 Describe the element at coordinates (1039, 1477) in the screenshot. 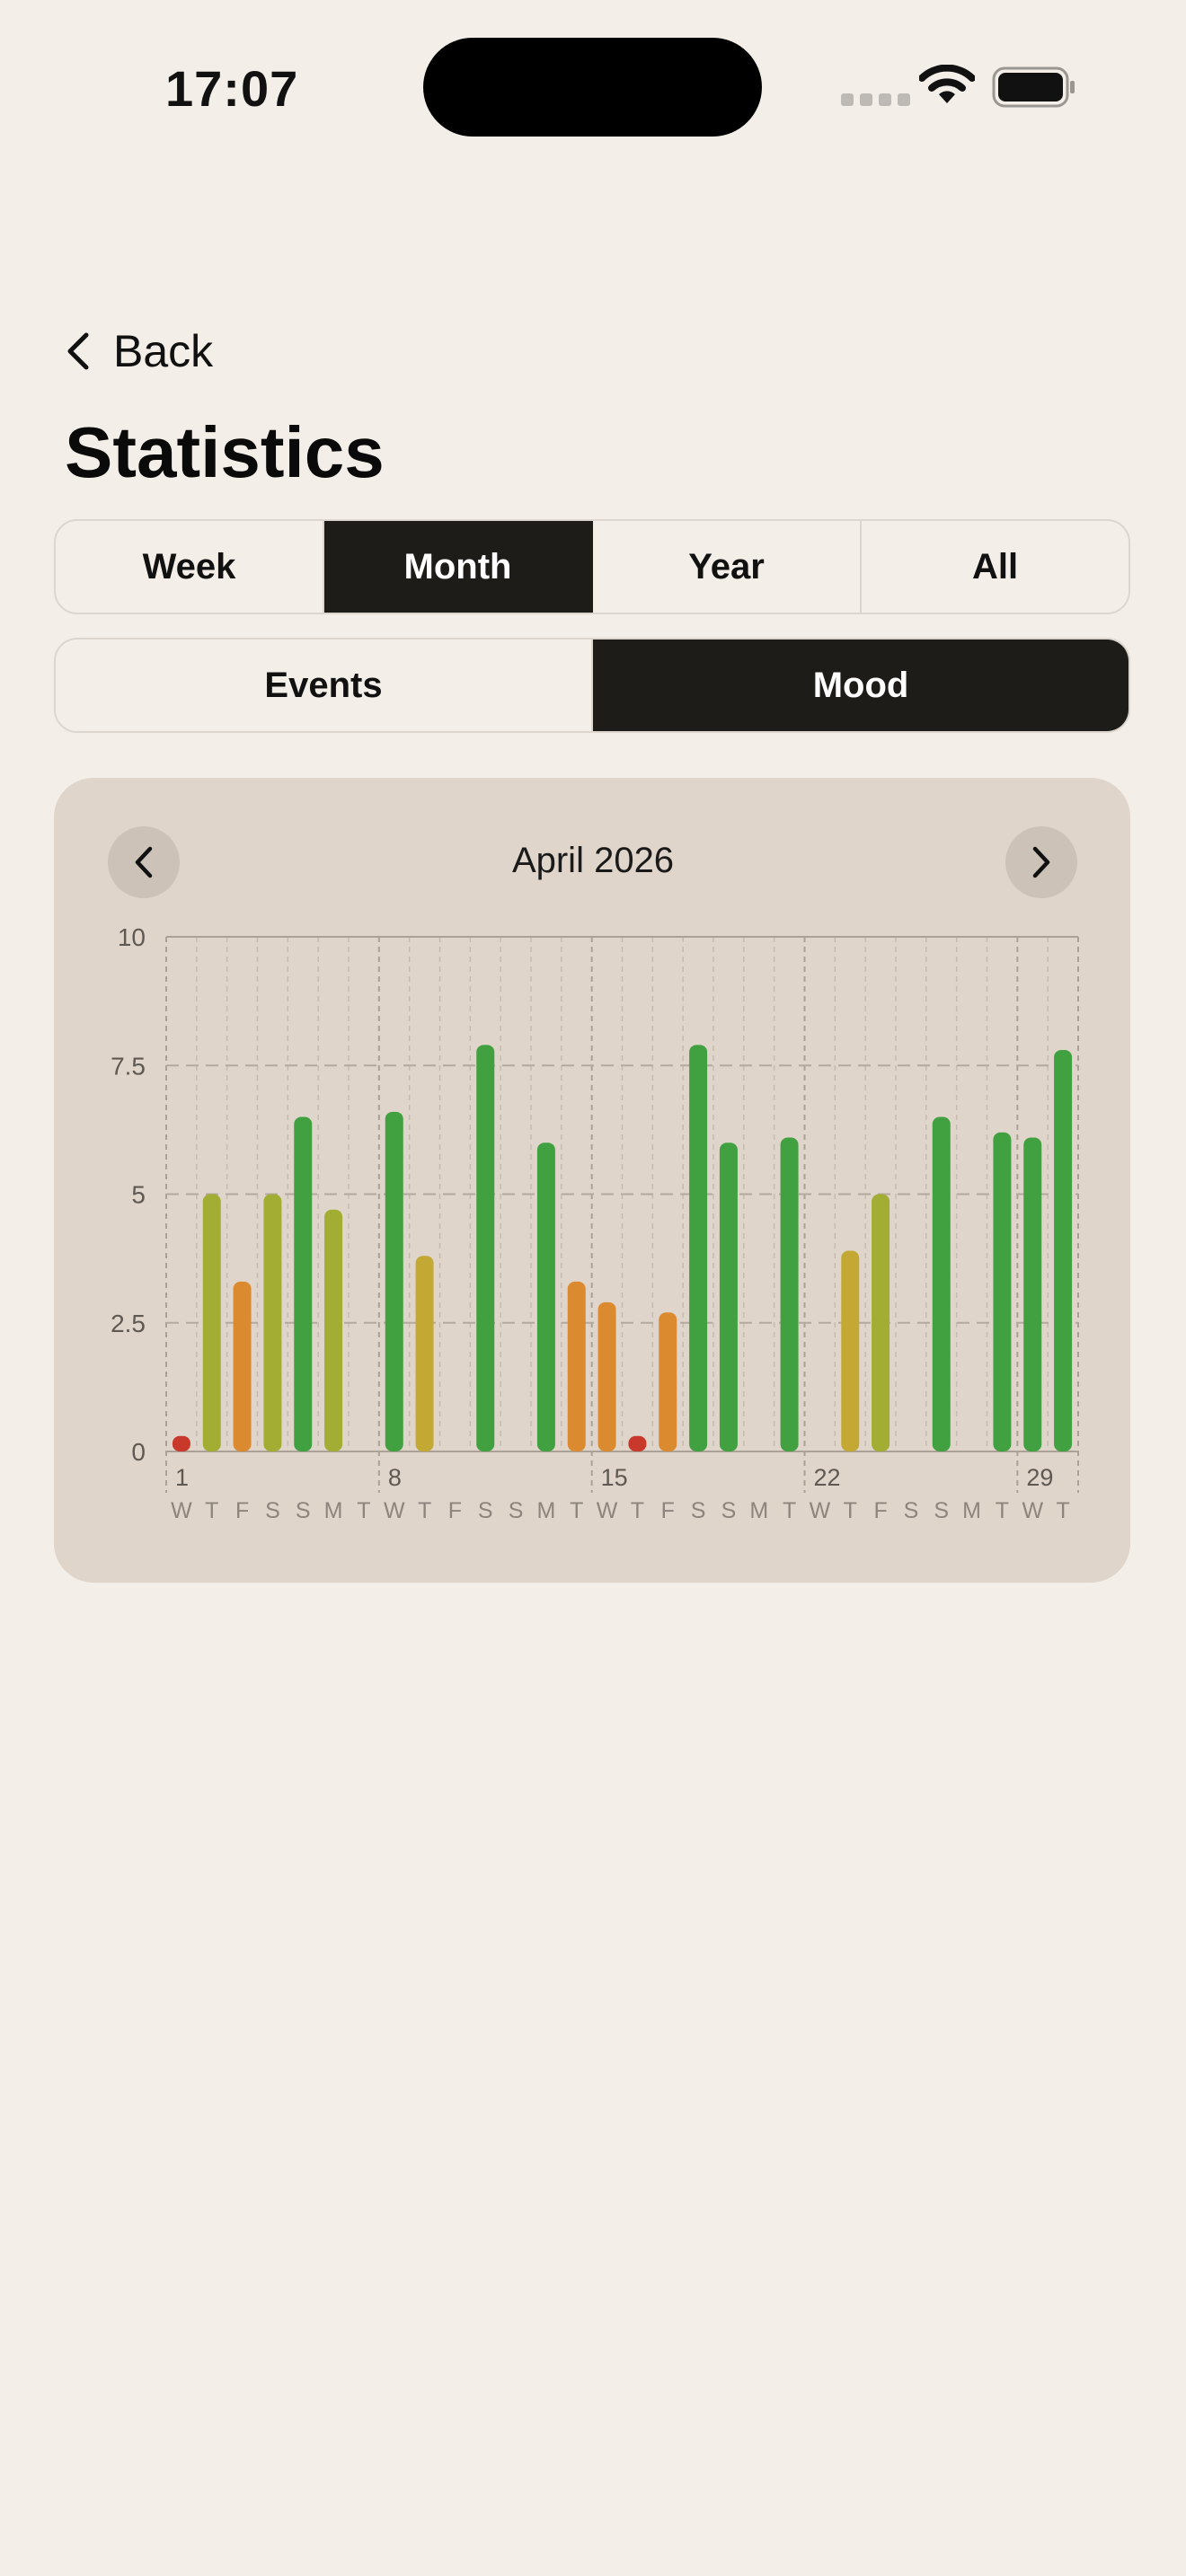

I see `week-start-label: 29` at that location.